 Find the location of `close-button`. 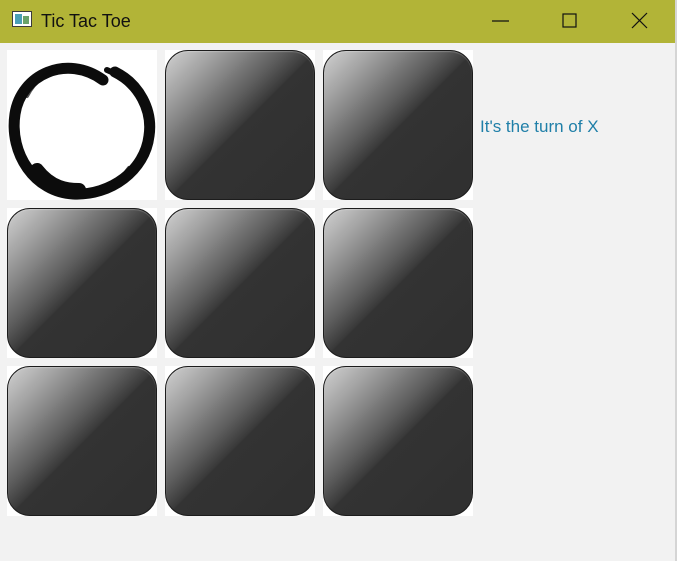

close-button is located at coordinates (640, 21).